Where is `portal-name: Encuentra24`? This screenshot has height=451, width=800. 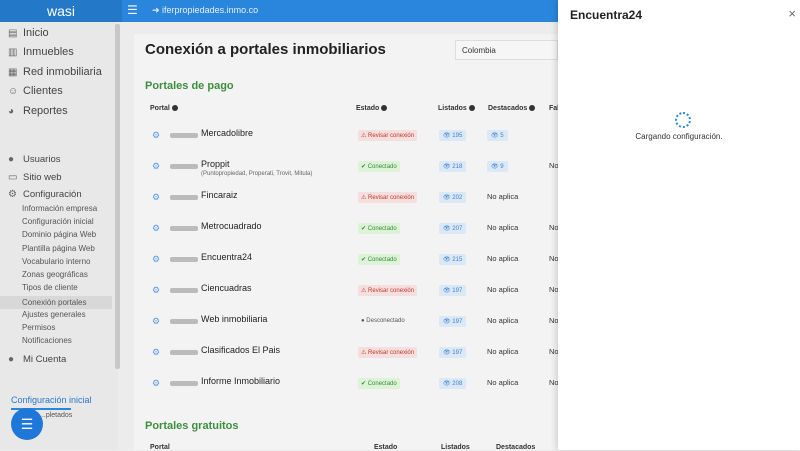
portal-name: Encuentra24 is located at coordinates (227, 257).